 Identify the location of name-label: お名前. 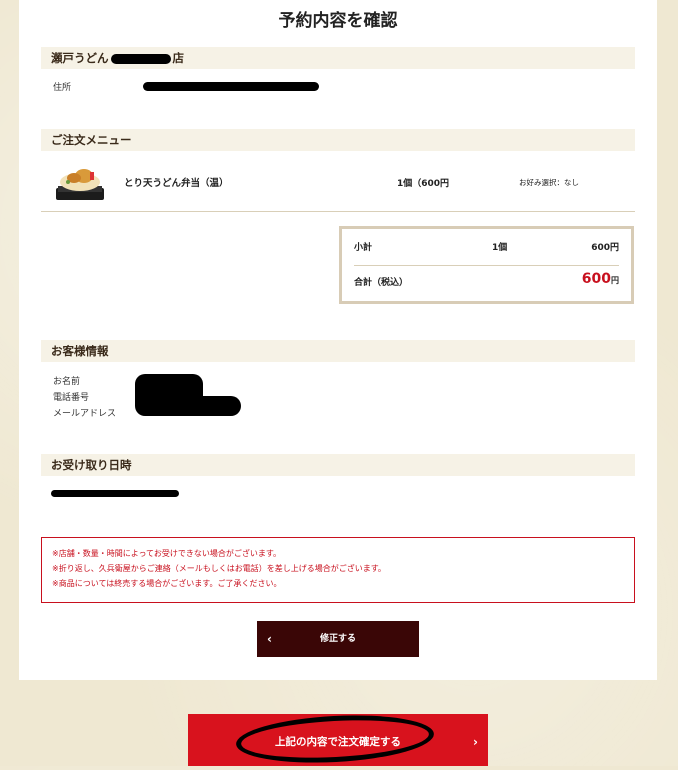
(67, 382).